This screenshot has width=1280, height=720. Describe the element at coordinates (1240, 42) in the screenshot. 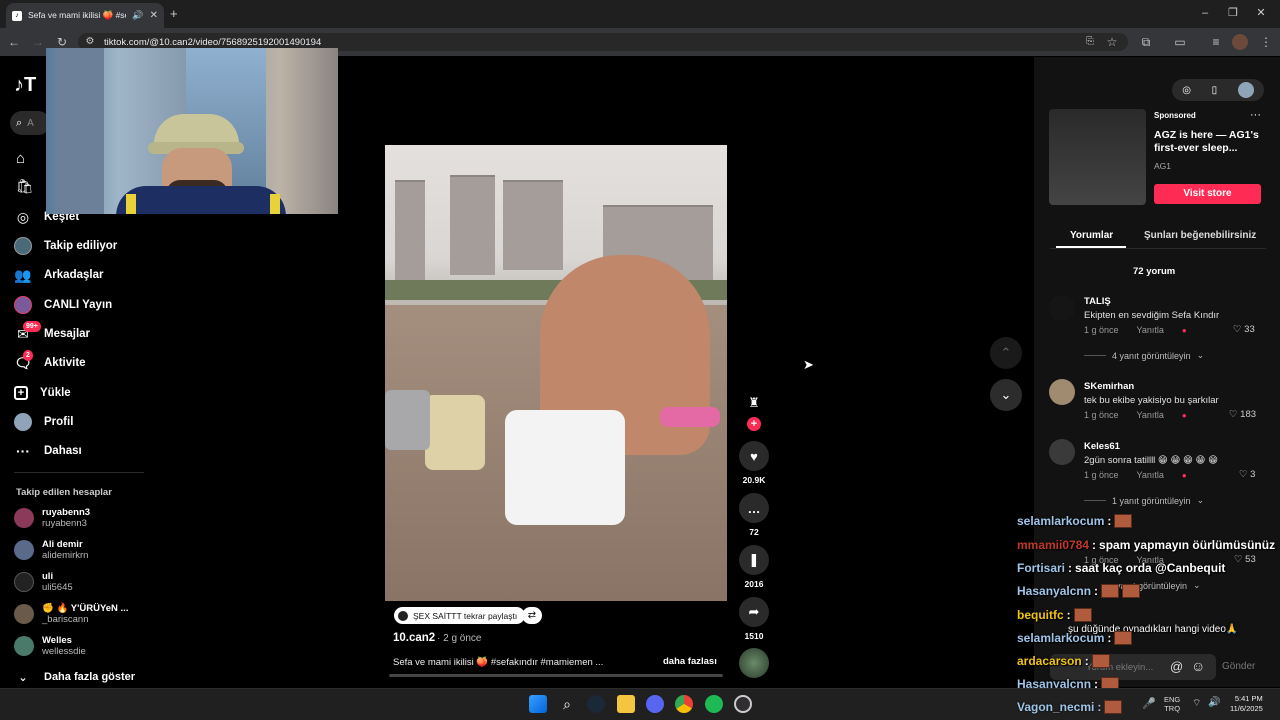

I see `profile-avatar-icon` at that location.